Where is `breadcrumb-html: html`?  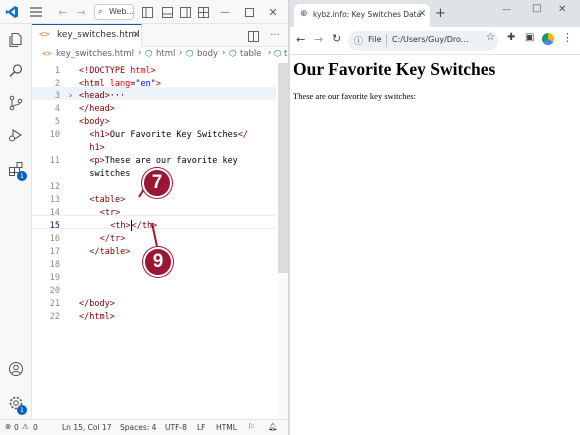 breadcrumb-html: html is located at coordinates (165, 54).